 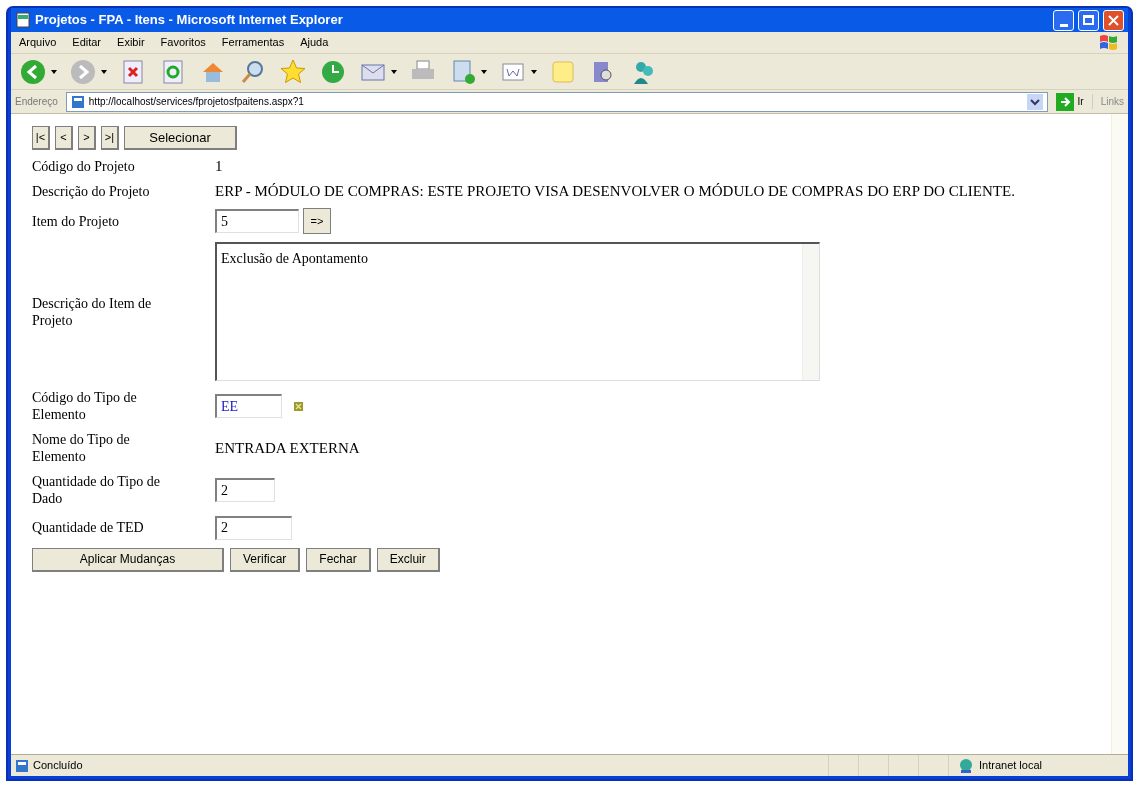 What do you see at coordinates (76, 221) in the screenshot?
I see `field-label: Item do Projeto` at bounding box center [76, 221].